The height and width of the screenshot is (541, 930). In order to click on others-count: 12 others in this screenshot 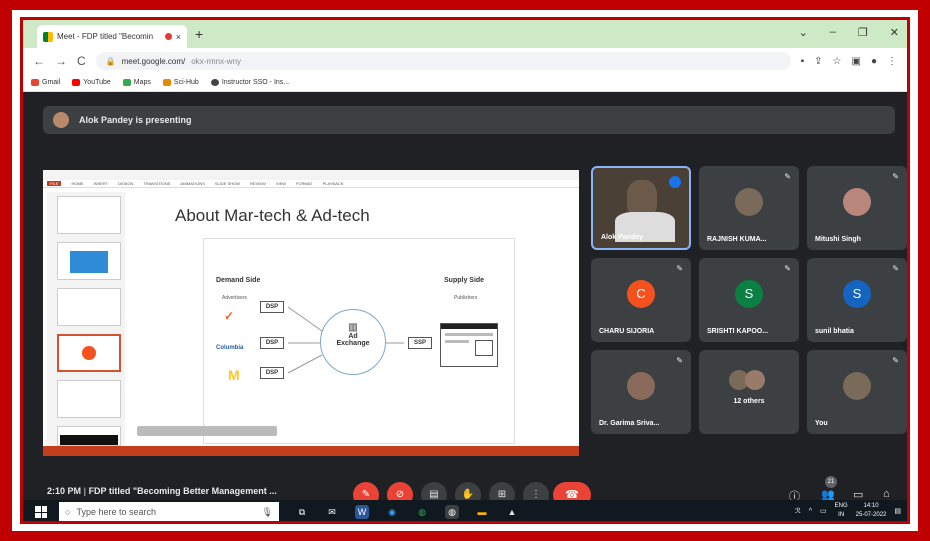, I will do `click(749, 401)`.